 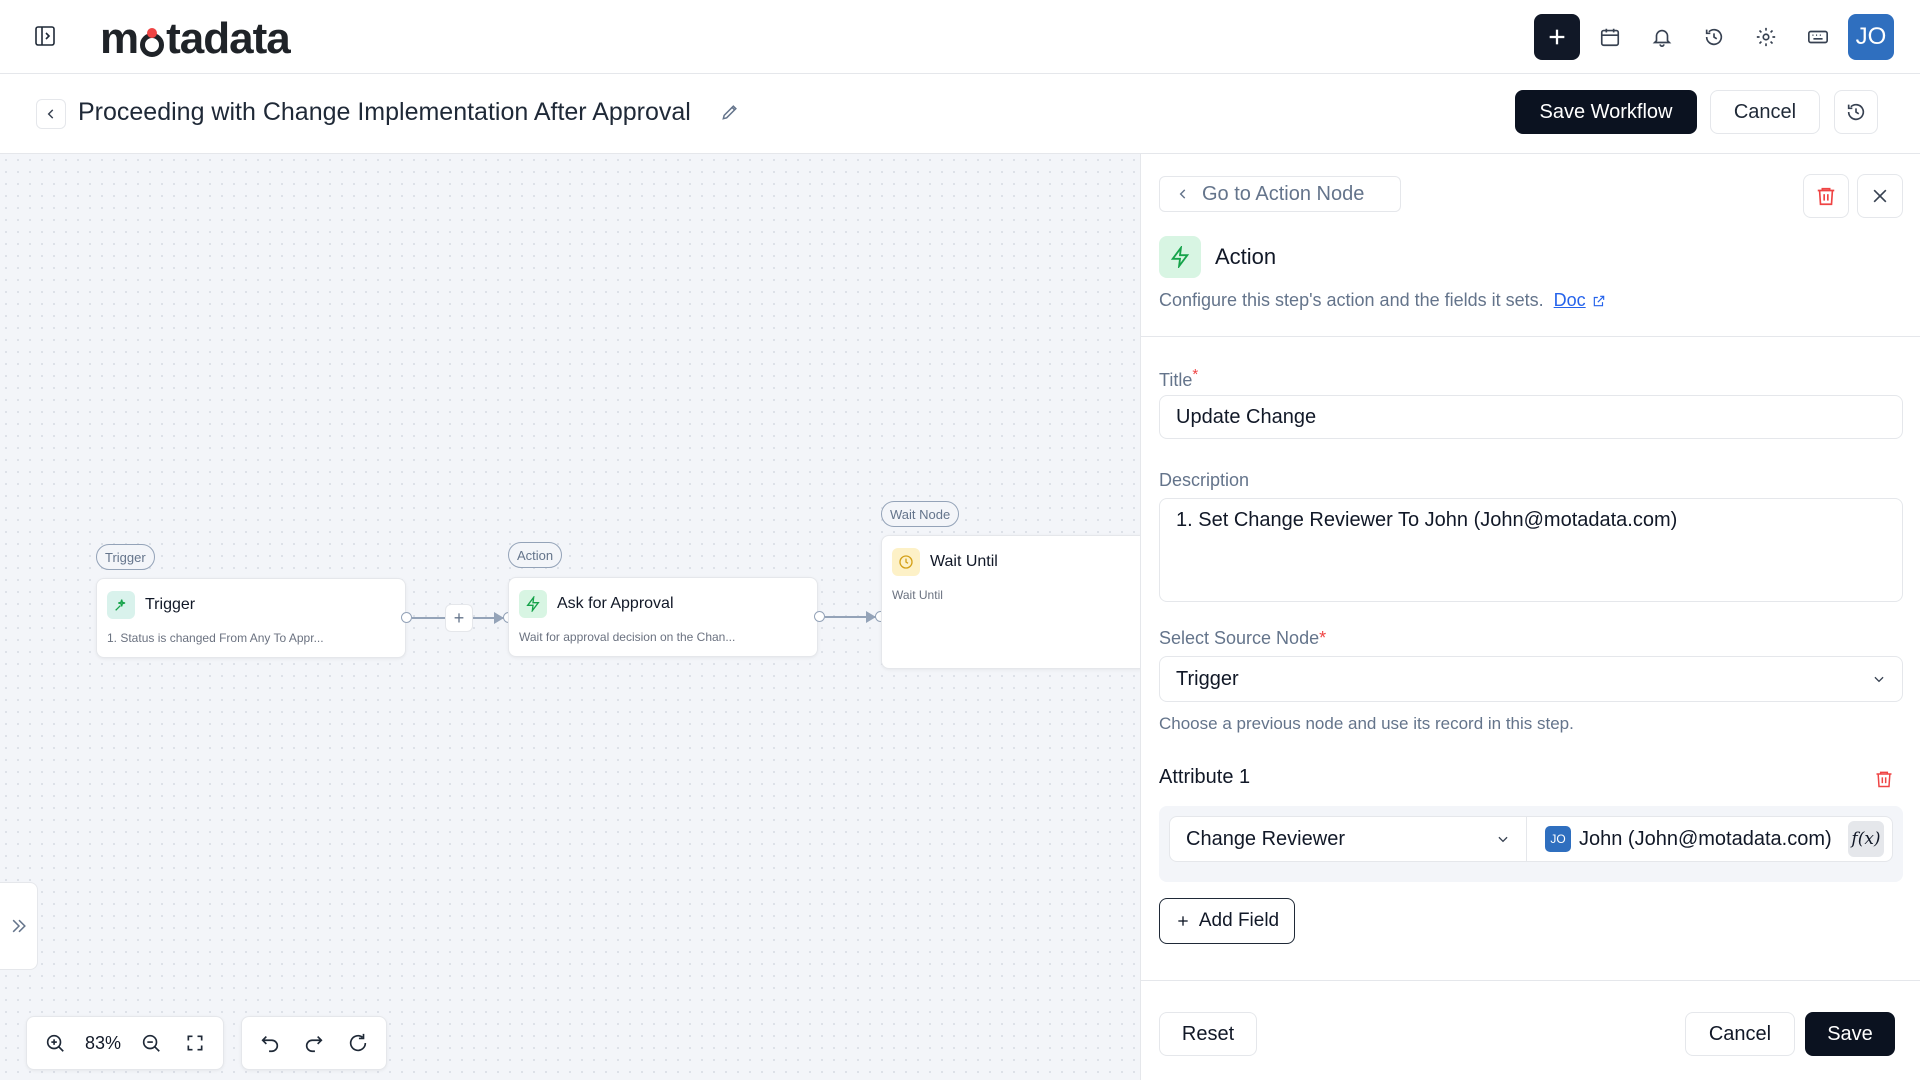 I want to click on doc-link-label: Doc, so click(x=1569, y=300).